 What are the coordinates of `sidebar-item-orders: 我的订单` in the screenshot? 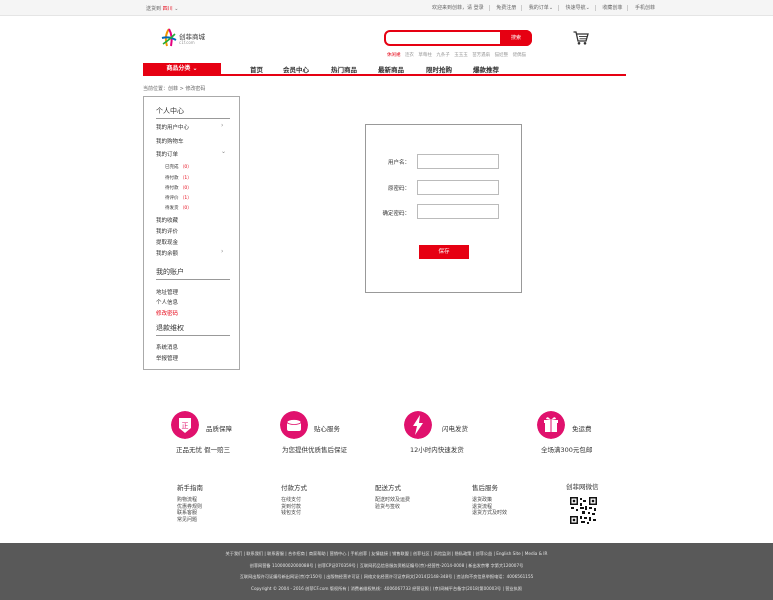 It's located at (167, 154).